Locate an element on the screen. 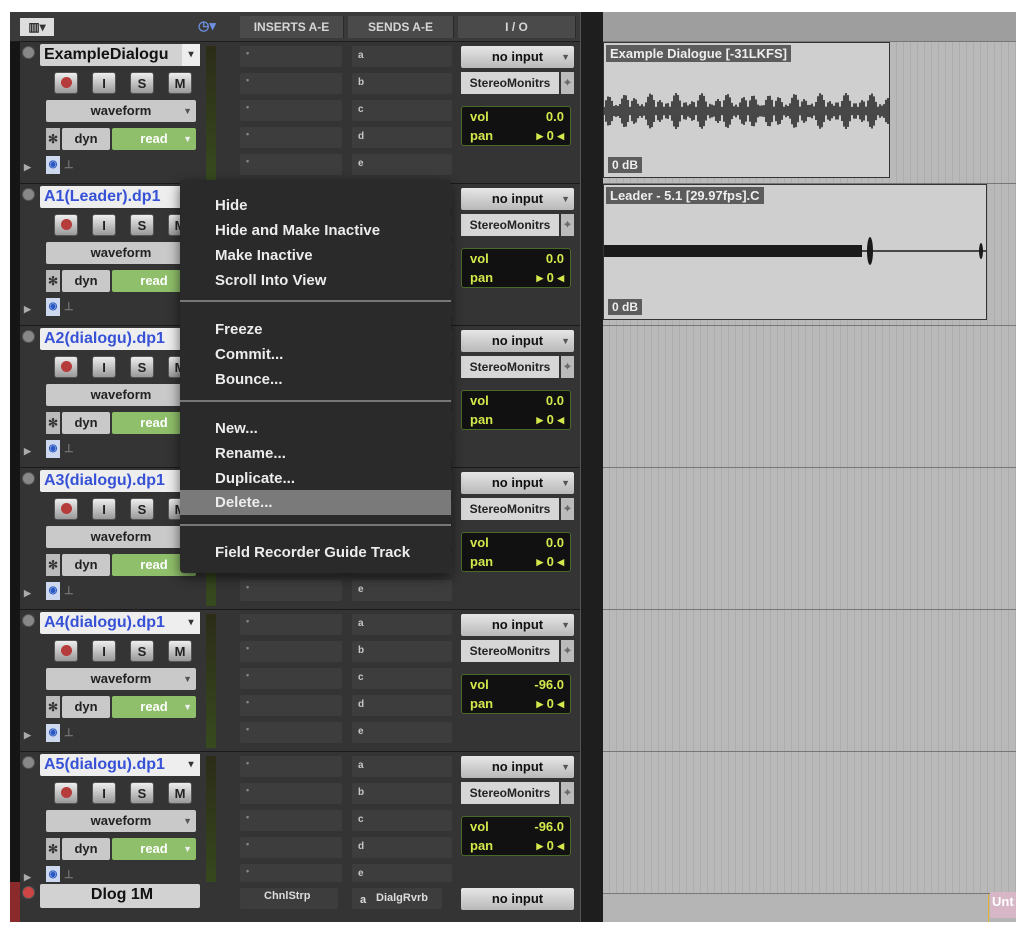 This screenshot has width=1024, height=933. voice-icon: ◉ is located at coordinates (53, 591).